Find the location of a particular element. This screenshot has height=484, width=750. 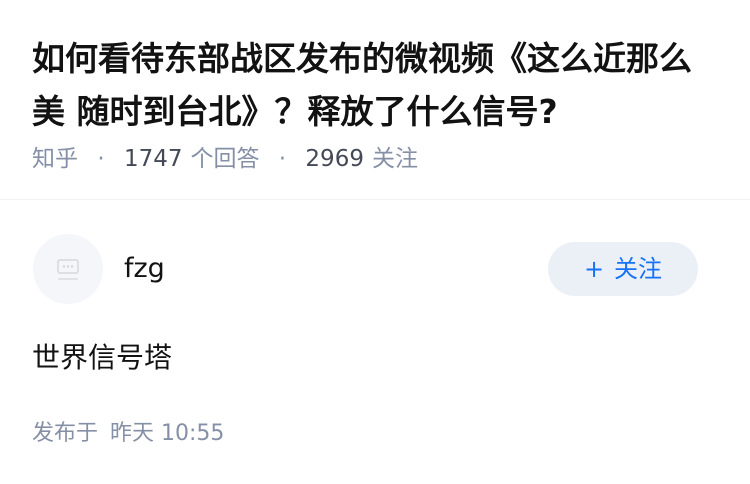

author-name: fzg is located at coordinates (144, 269).